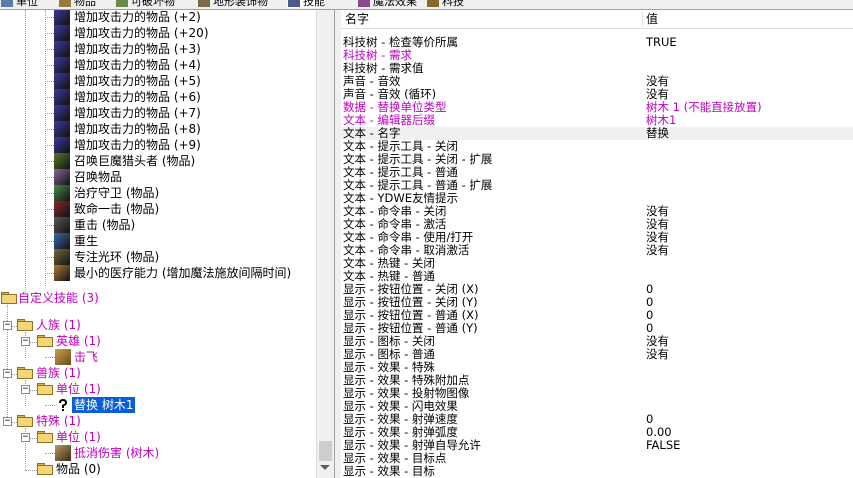  Describe the element at coordinates (657, 354) in the screenshot. I see `property-value: 没有` at that location.